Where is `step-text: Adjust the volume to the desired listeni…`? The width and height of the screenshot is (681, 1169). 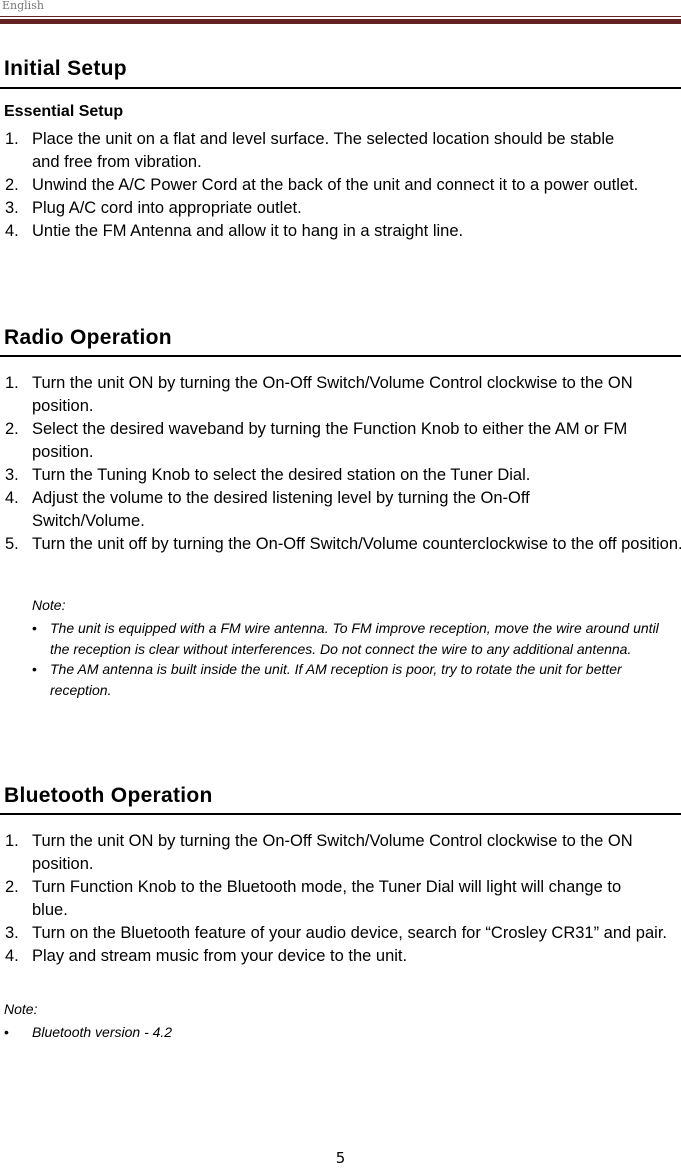 step-text: Adjust the volume to the desired listeni… is located at coordinates (281, 509).